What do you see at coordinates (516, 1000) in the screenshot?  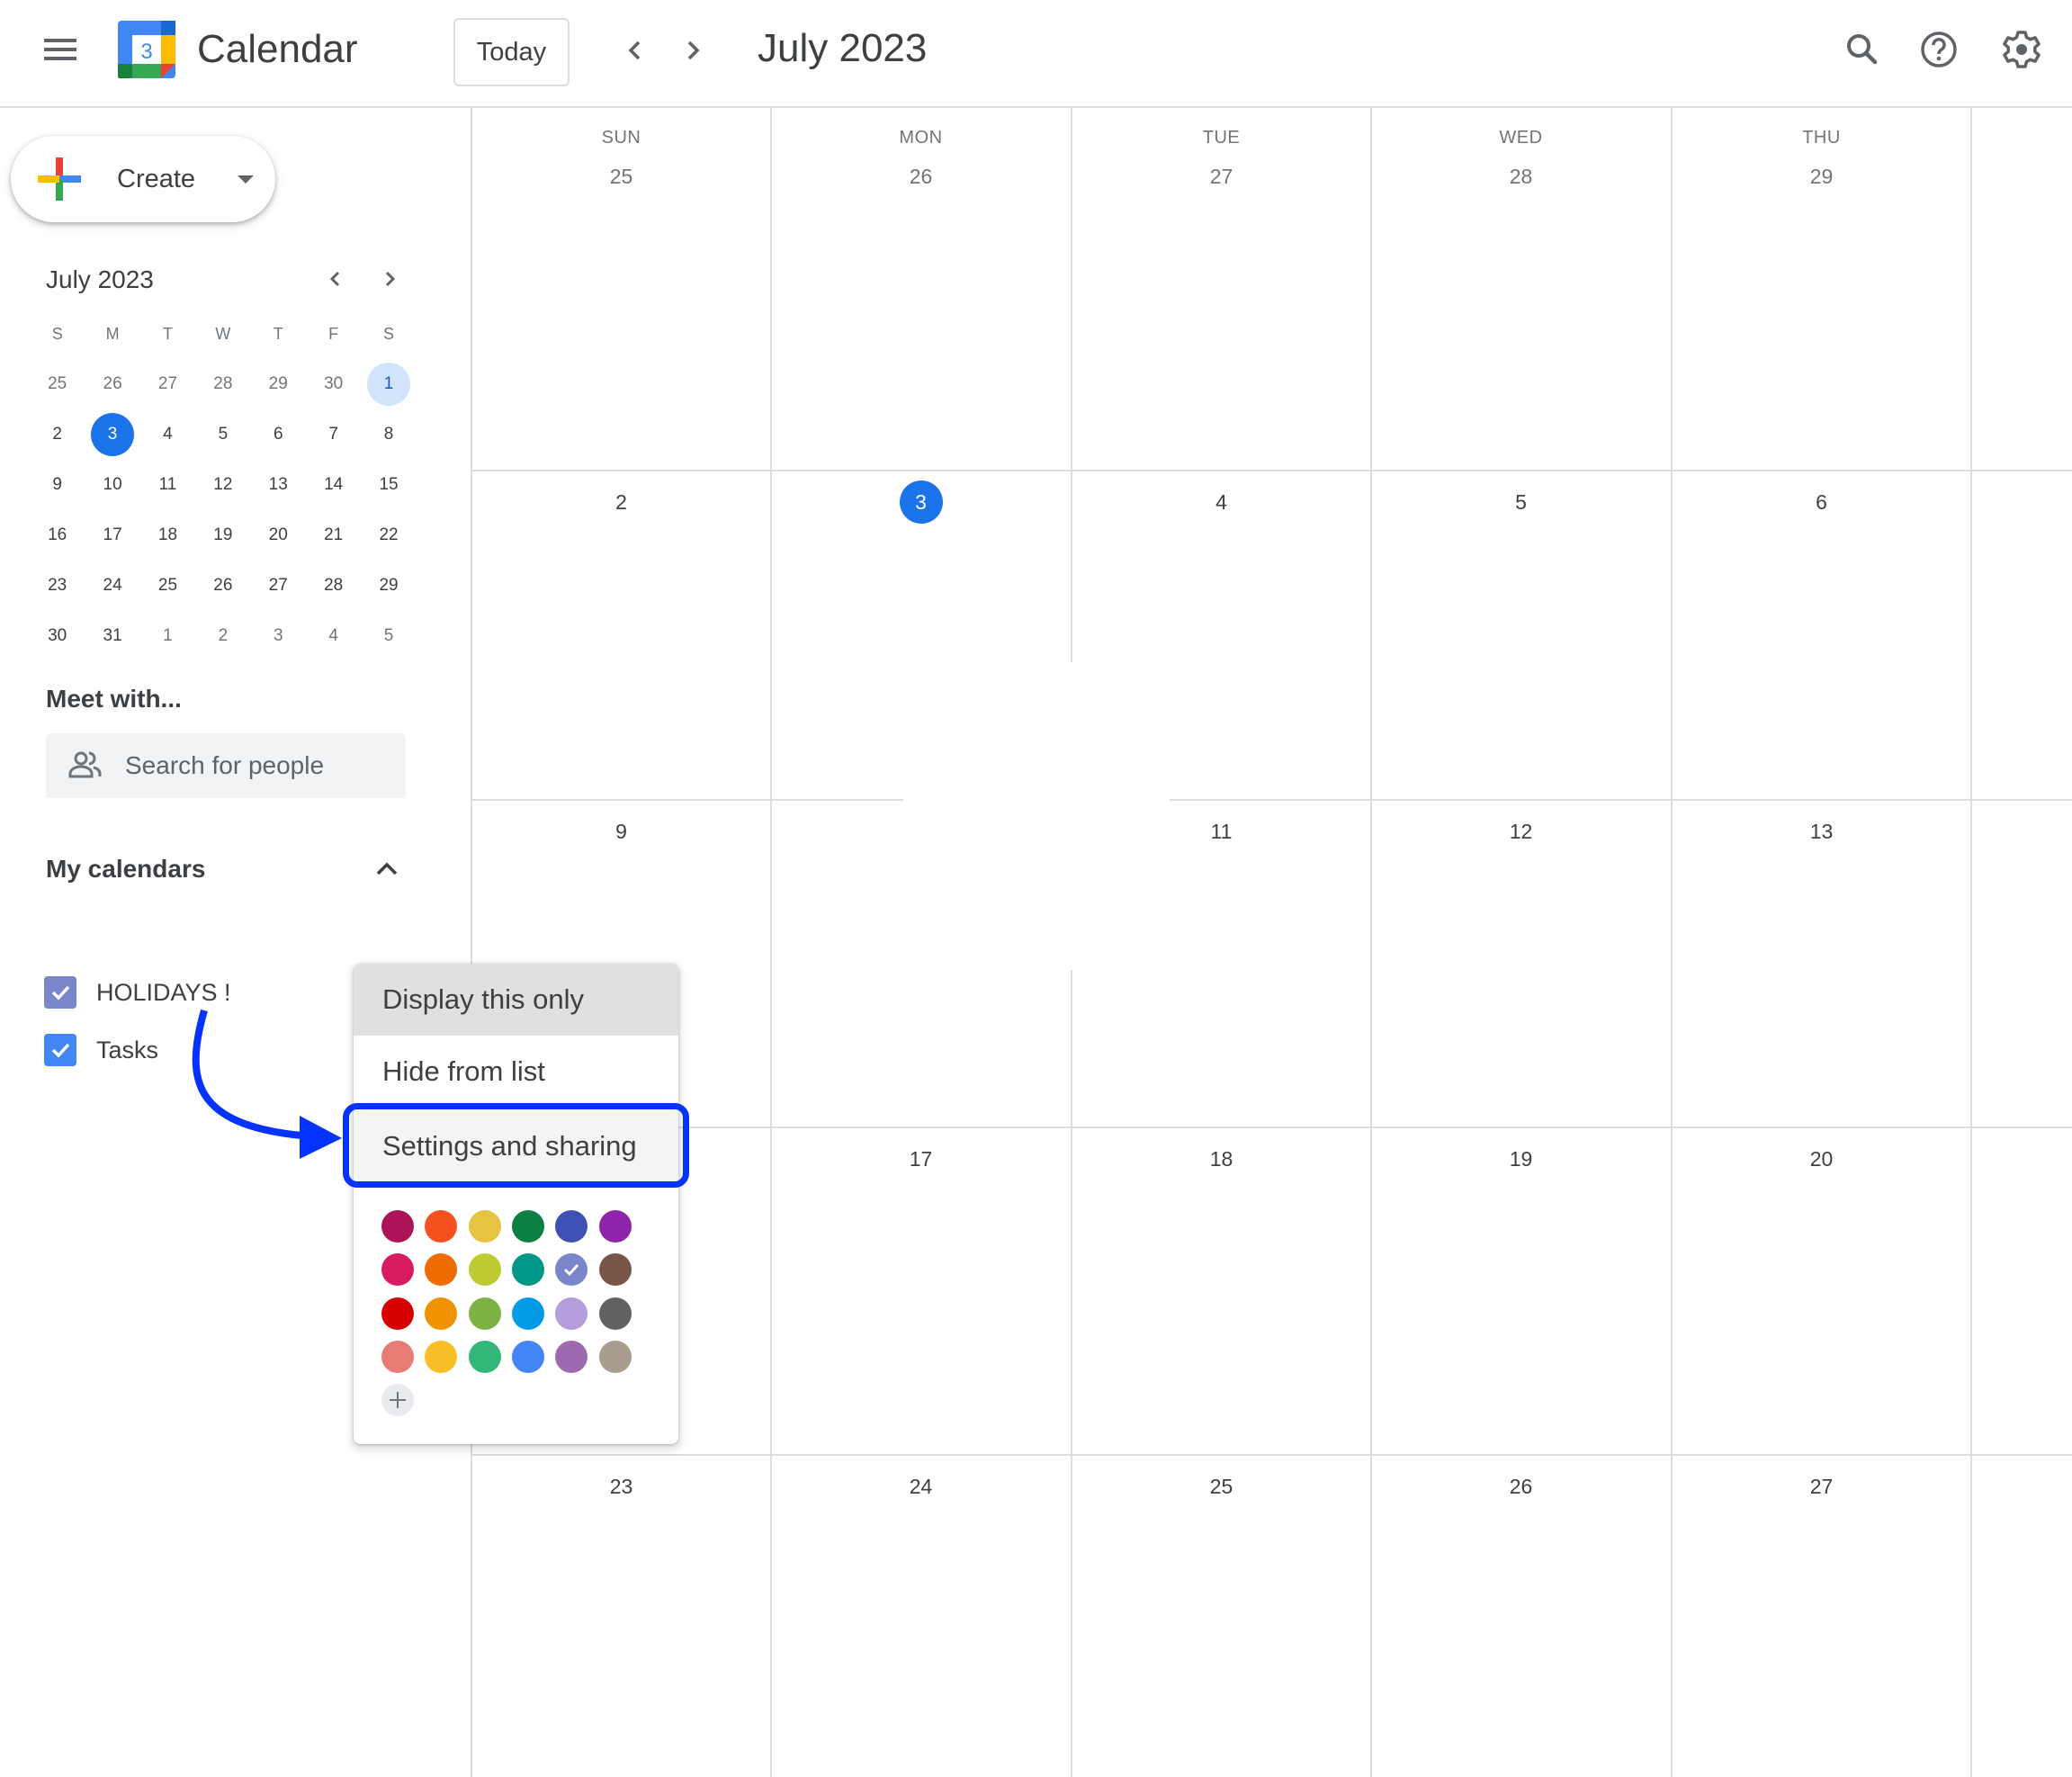 I see `menu-item-display-this-only: Display this only` at bounding box center [516, 1000].